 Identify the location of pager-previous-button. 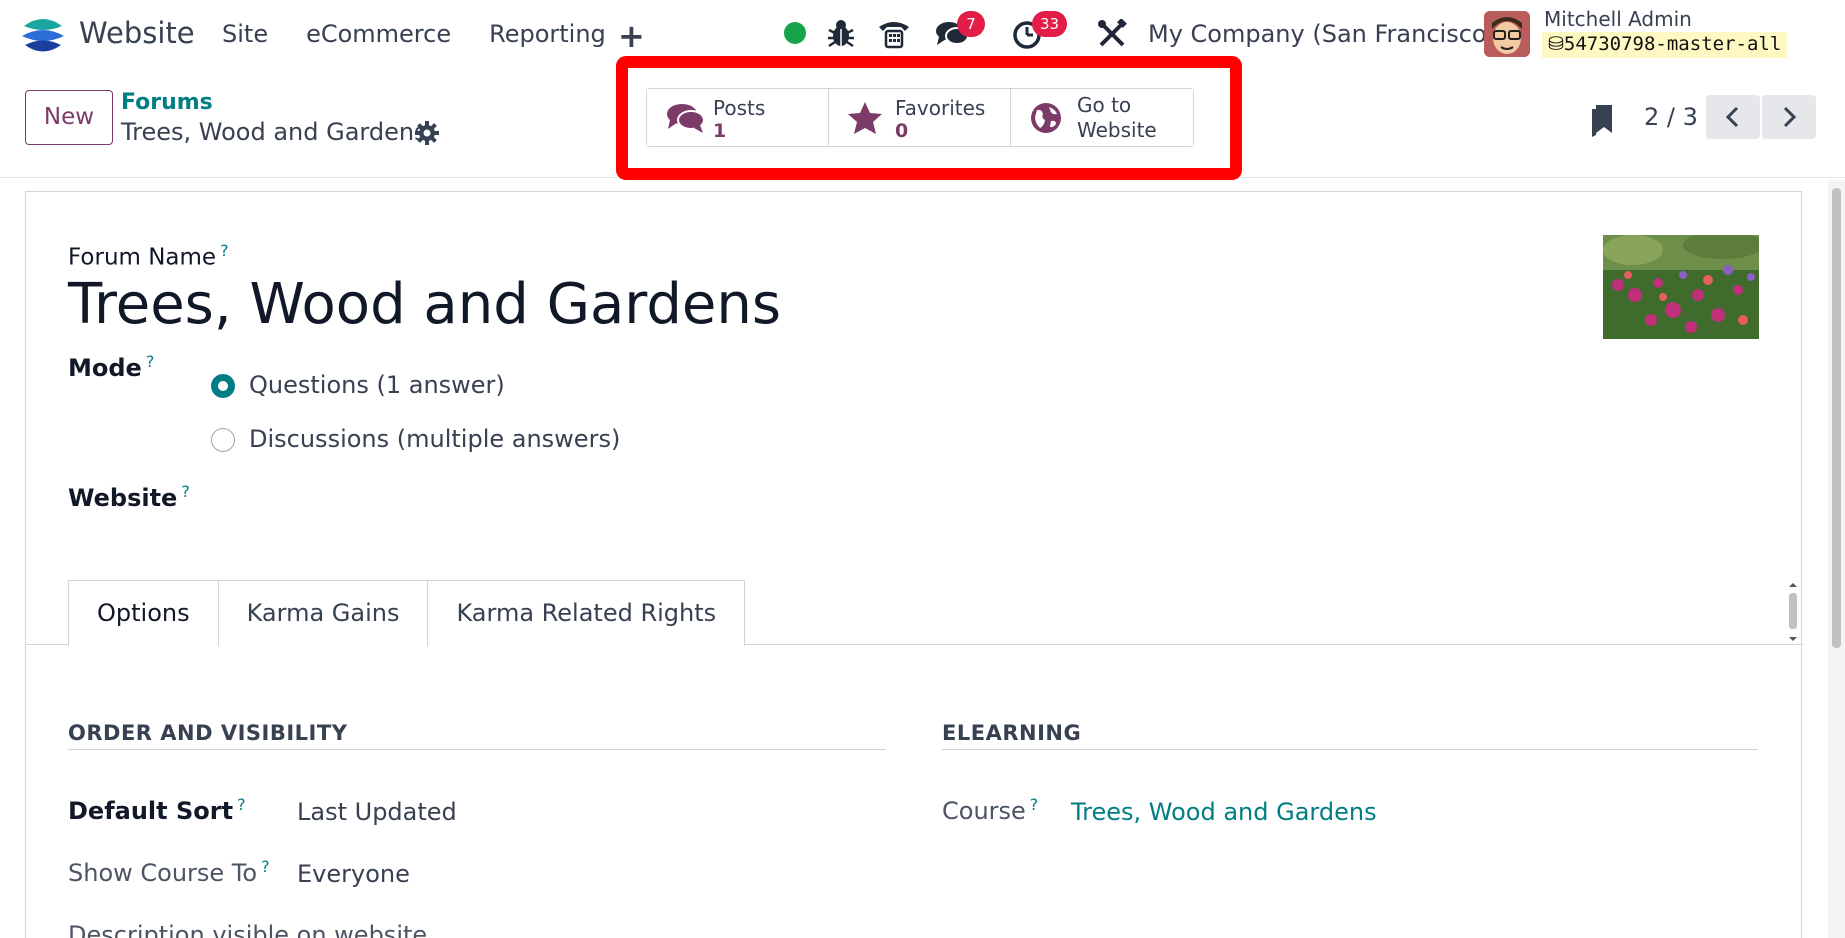
(1733, 117).